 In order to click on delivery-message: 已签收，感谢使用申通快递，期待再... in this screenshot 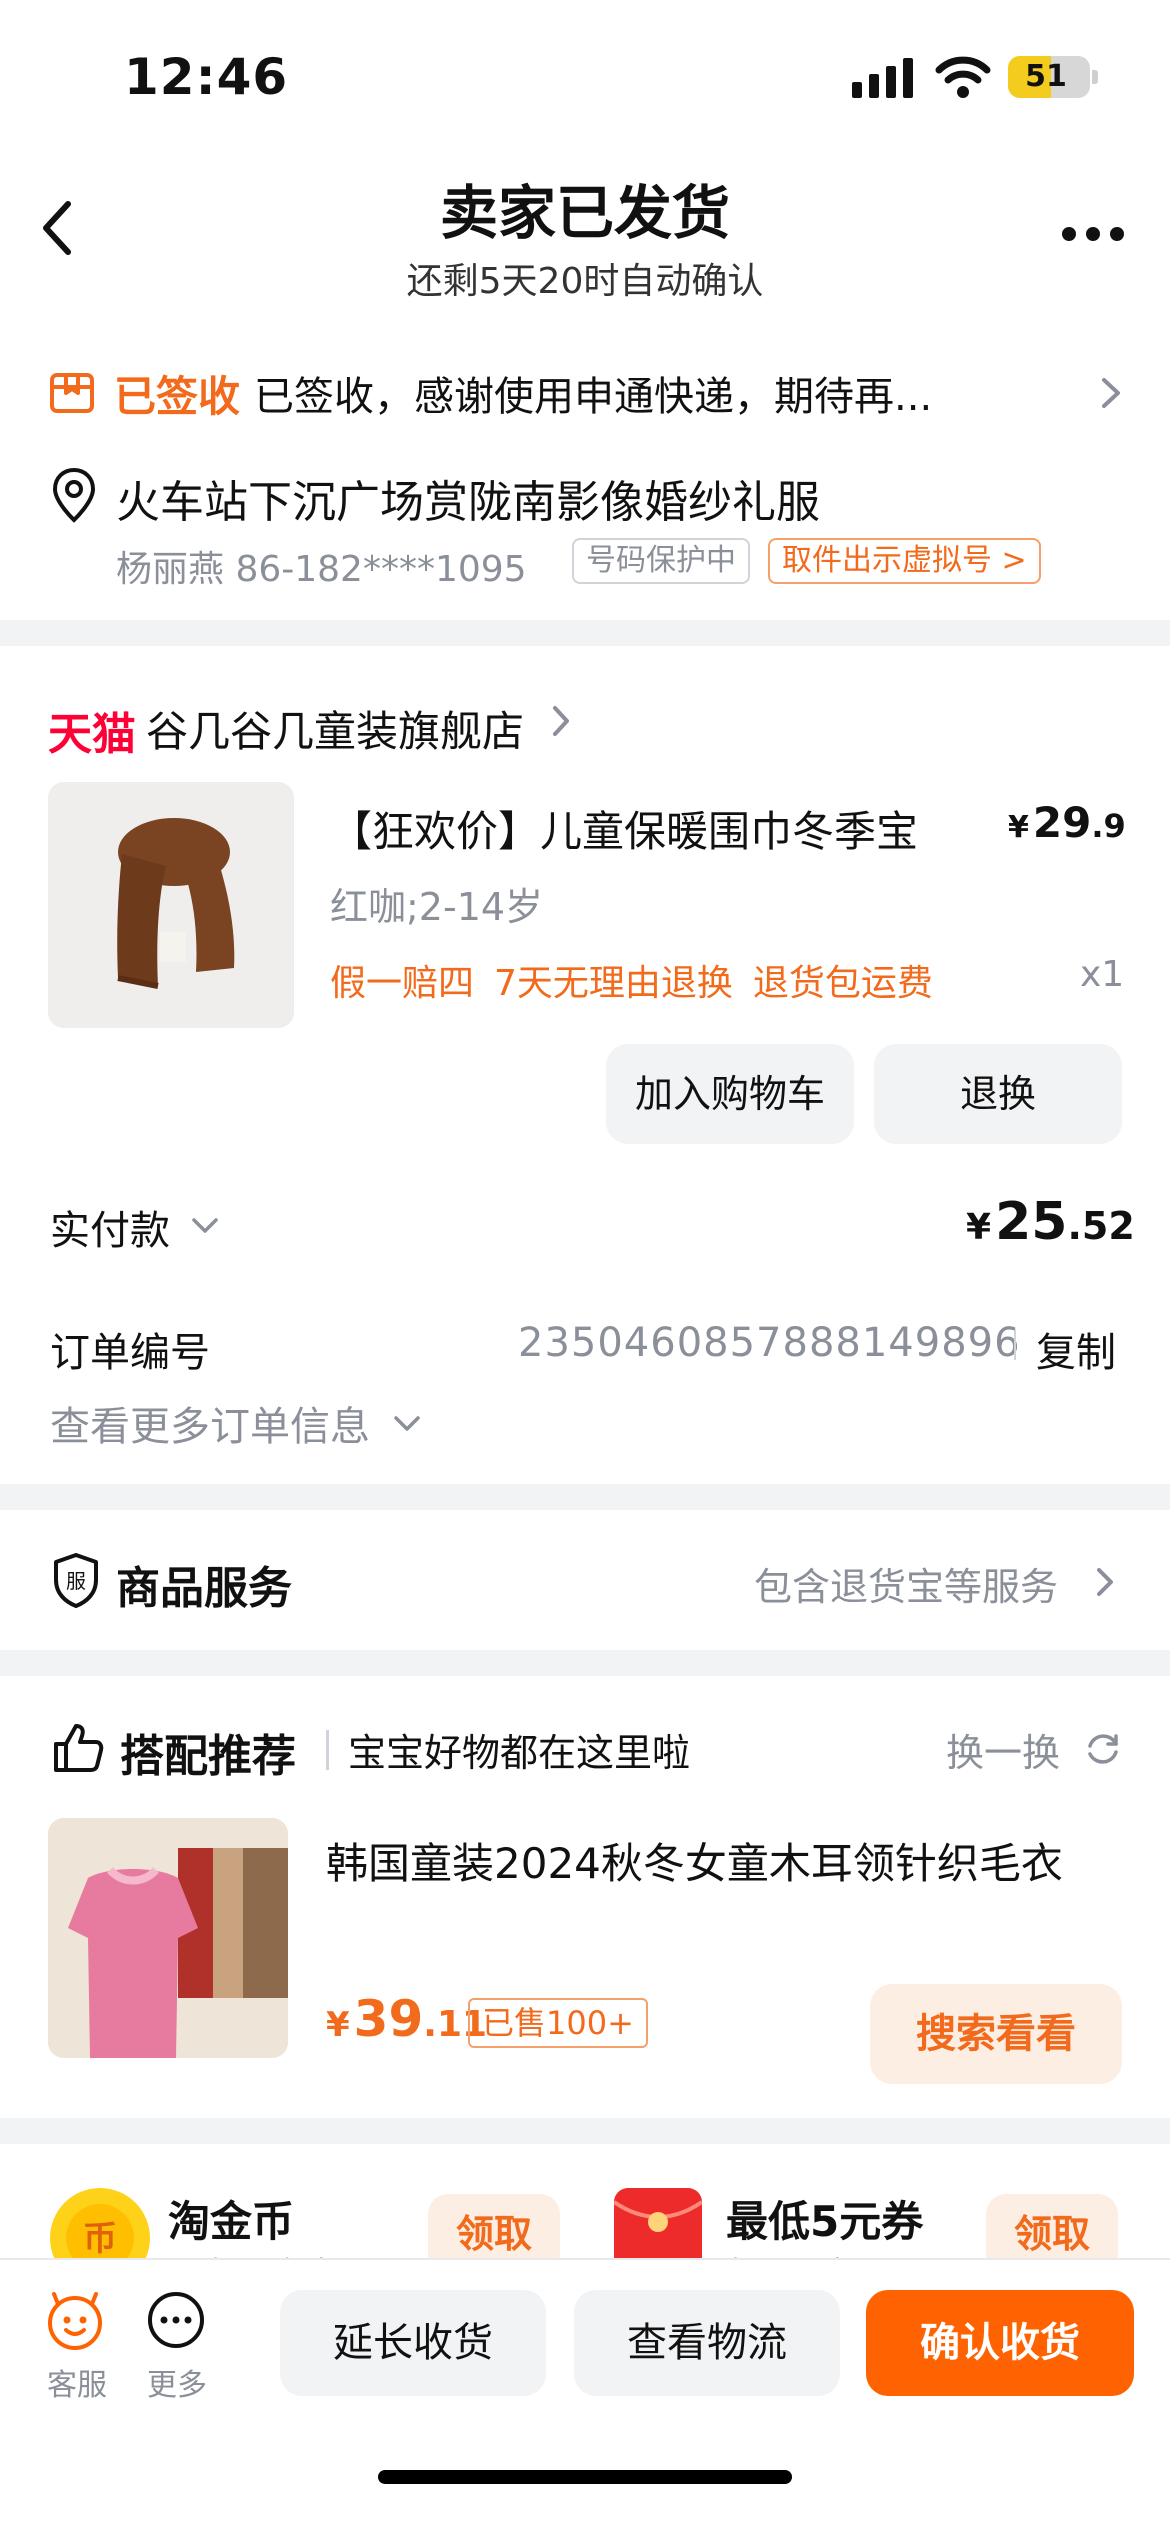, I will do `click(593, 397)`.